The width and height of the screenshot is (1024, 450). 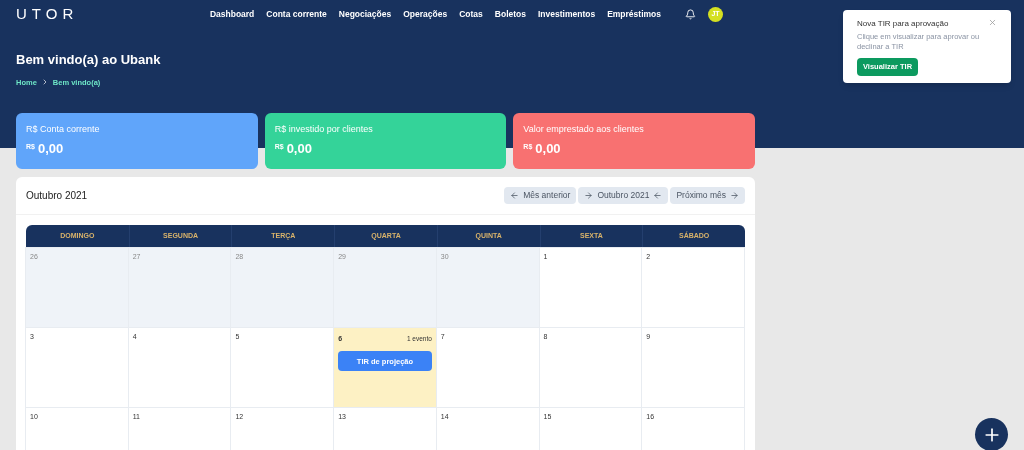 I want to click on add-button, so click(x=991, y=434).